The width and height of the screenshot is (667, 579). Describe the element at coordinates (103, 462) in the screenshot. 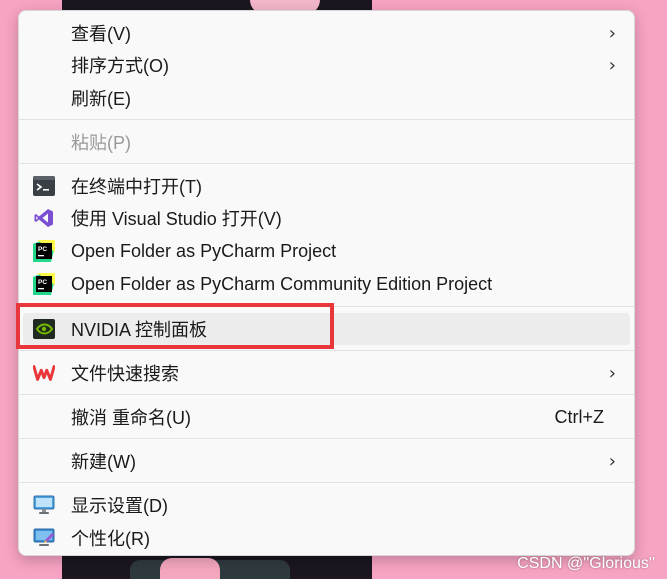

I see `menu-item-label: 新建(W)` at that location.